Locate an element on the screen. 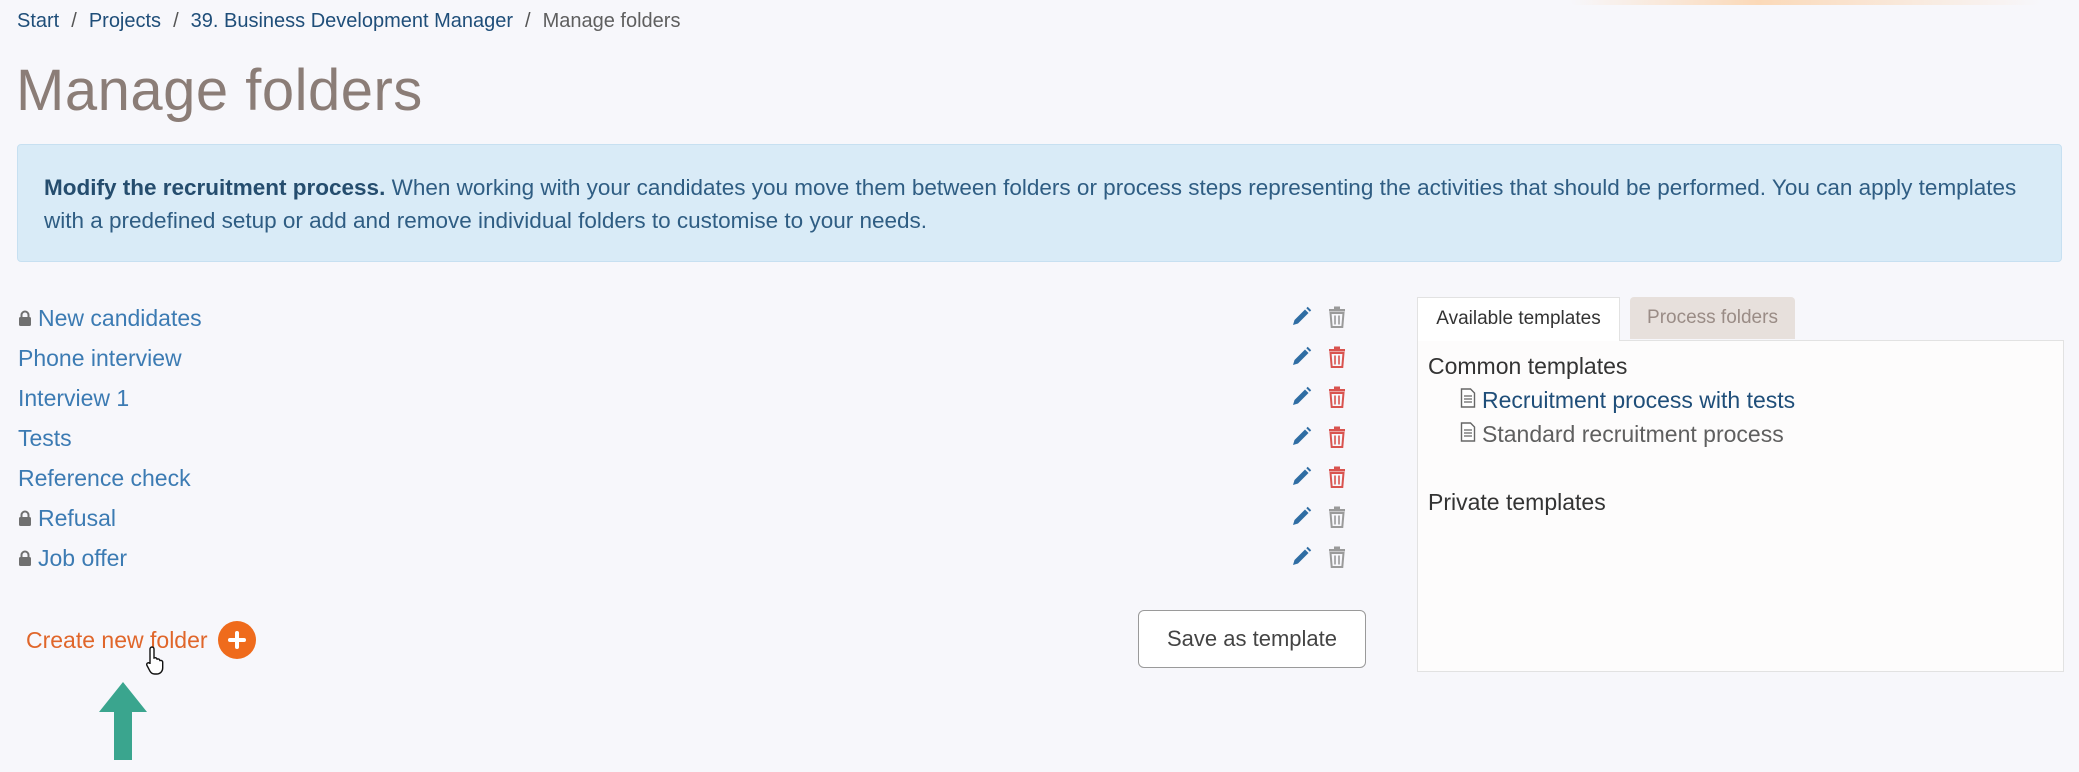 This screenshot has width=2079, height=772. folder-link: Interview 1 is located at coordinates (73, 398).